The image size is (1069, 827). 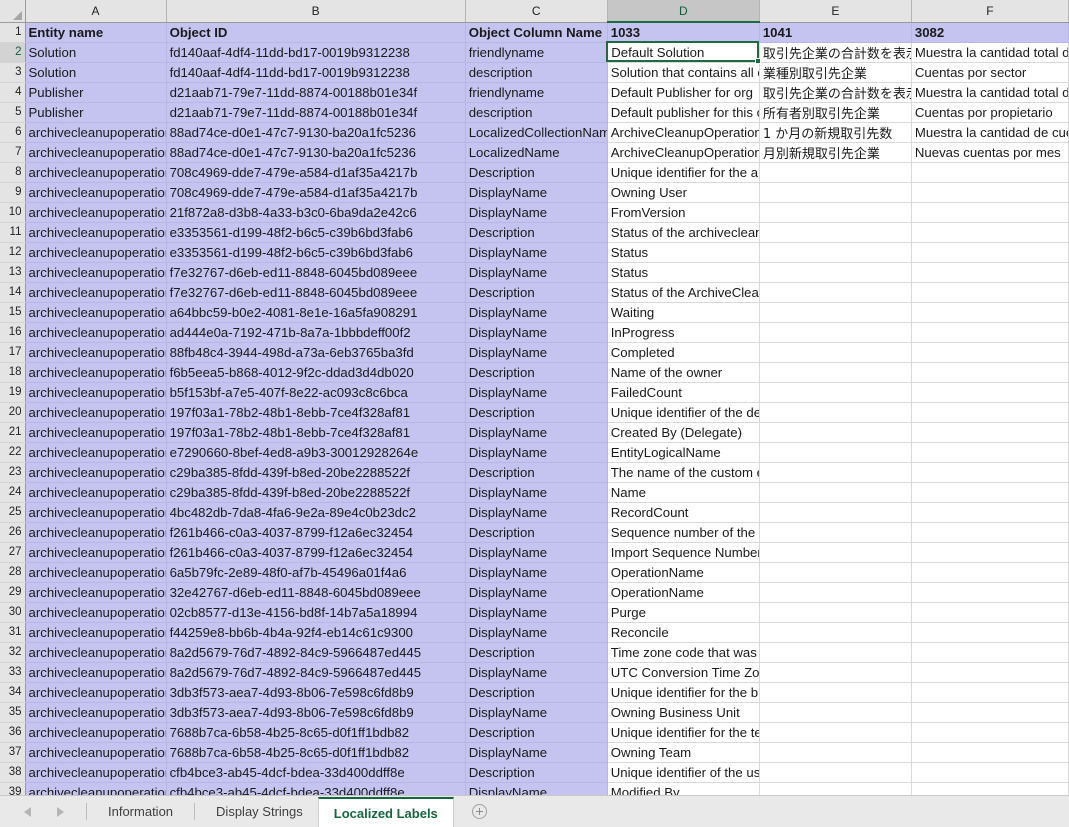 What do you see at coordinates (13, 432) in the screenshot?
I see `row-header-21: 21` at bounding box center [13, 432].